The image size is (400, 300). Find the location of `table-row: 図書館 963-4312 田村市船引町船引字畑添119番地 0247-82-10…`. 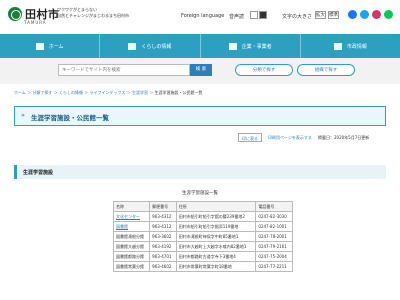

table-row: 図書館 963-4312 田村市船引町船引字畑添119番地 0247-82-10… is located at coordinates (202, 226).